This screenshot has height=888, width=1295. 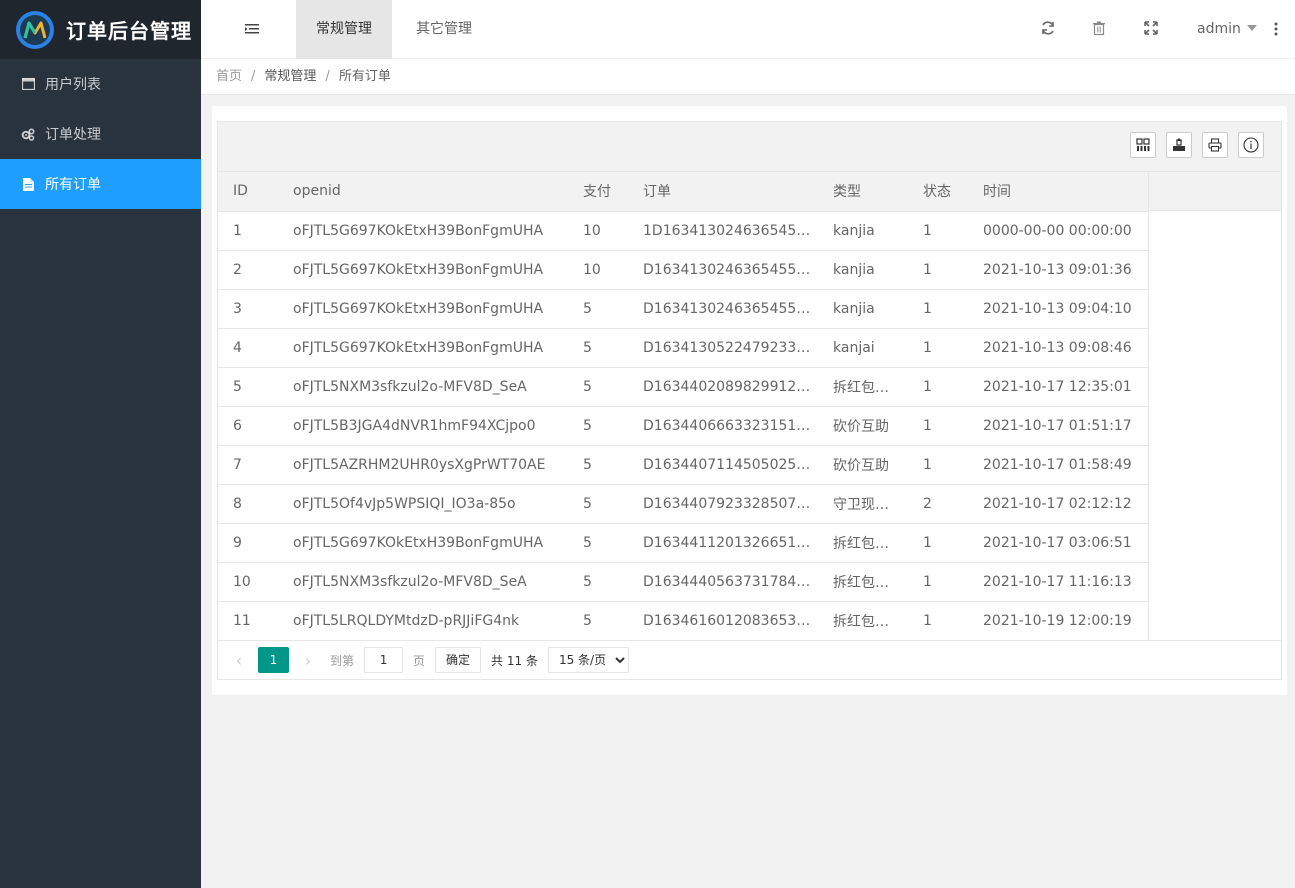 I want to click on sidebar-item-order-processing: 订单处理, so click(x=100, y=134).